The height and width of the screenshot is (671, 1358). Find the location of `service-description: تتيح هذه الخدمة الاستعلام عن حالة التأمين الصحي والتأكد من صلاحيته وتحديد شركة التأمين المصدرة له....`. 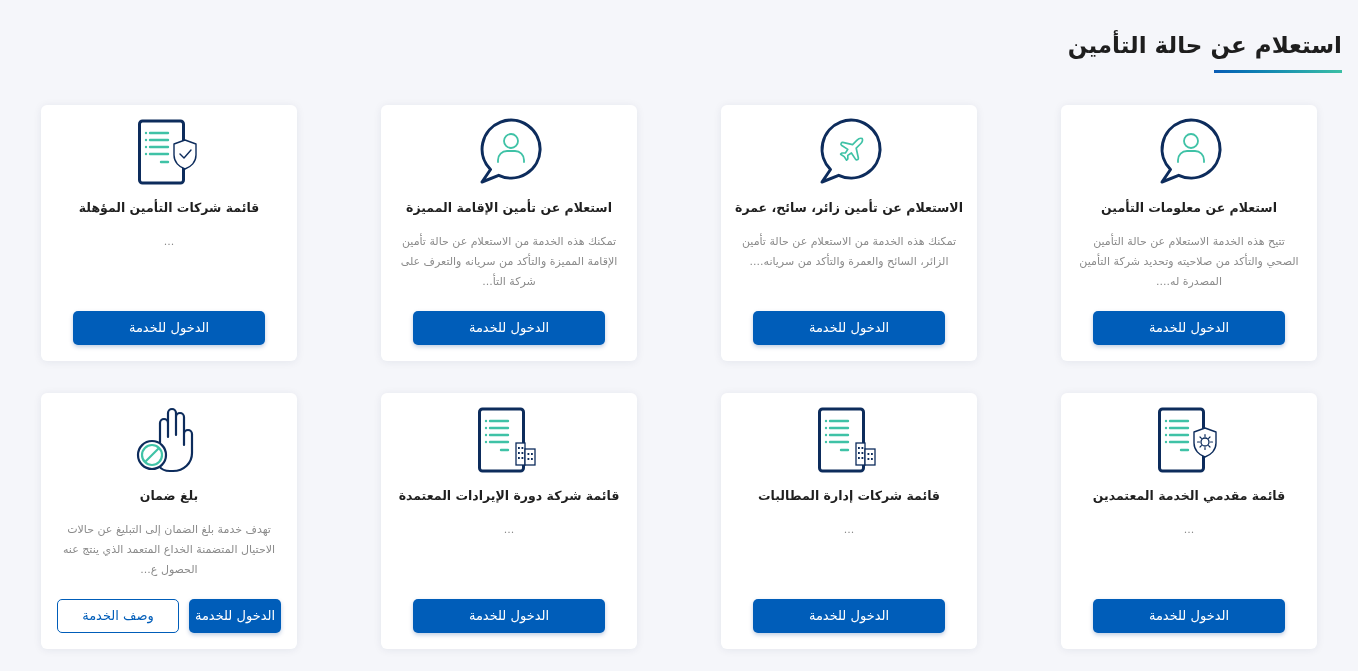

service-description: تتيح هذه الخدمة الاستعلام عن حالة التأمين الصحي والتأكد من صلاحيته وتحديد شركة التأمين المصدرة له.... is located at coordinates (1189, 261).